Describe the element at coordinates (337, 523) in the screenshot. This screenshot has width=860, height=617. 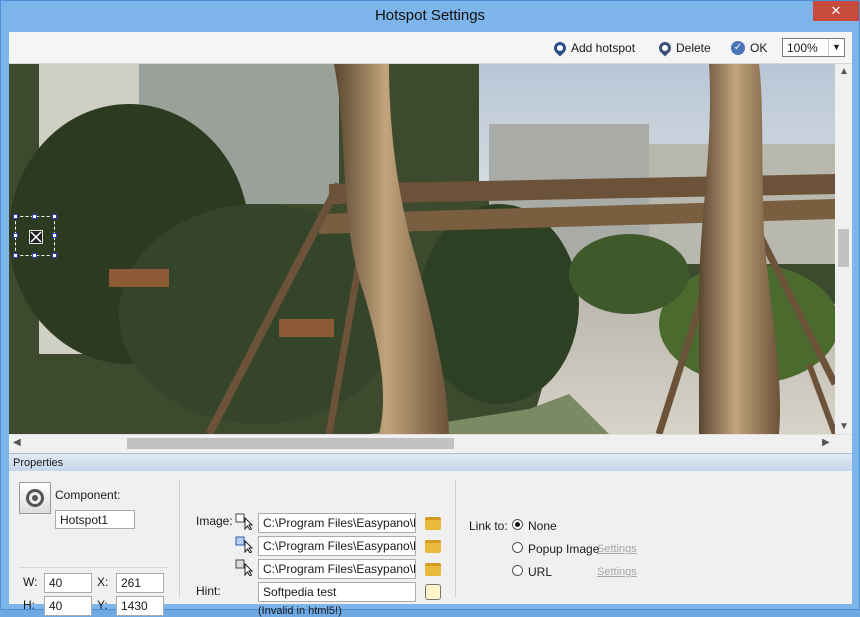
I see `image-path-normal: C:\Program Files\Easypano\Pan` at that location.